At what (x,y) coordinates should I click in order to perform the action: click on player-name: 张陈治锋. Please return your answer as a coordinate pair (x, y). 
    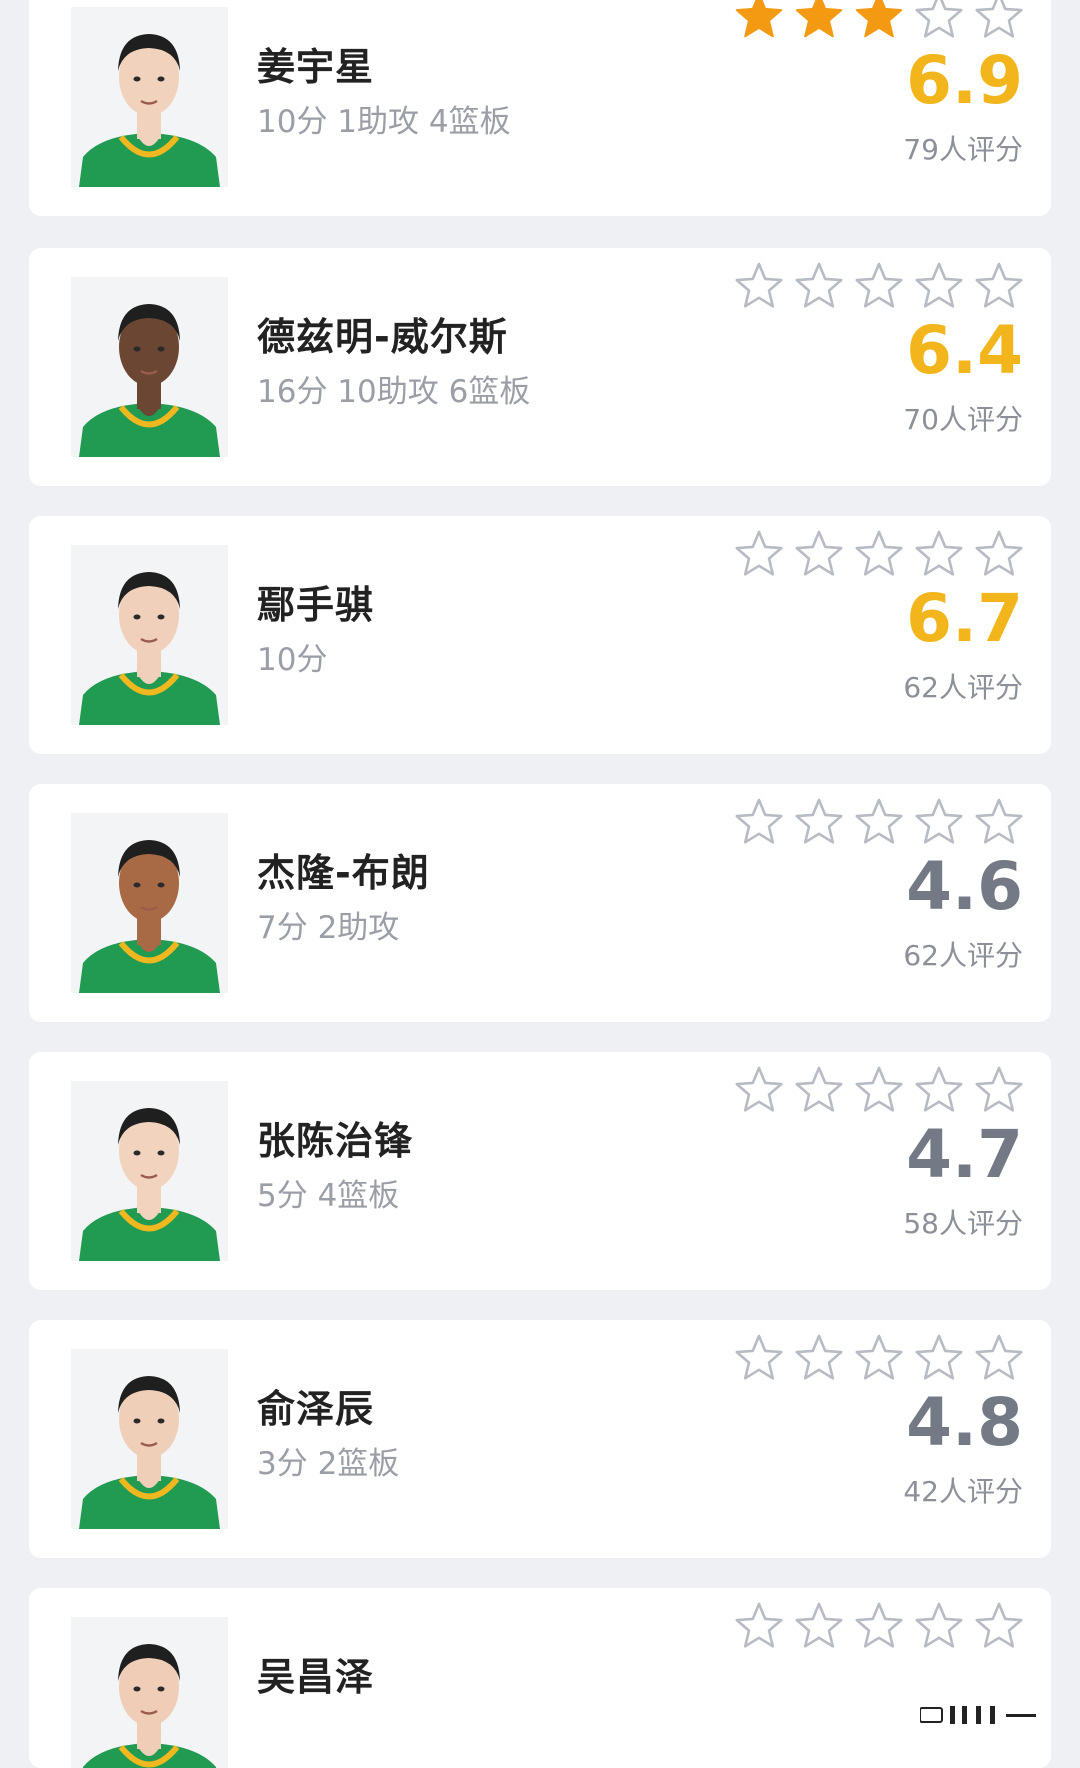
    Looking at the image, I should click on (335, 1141).